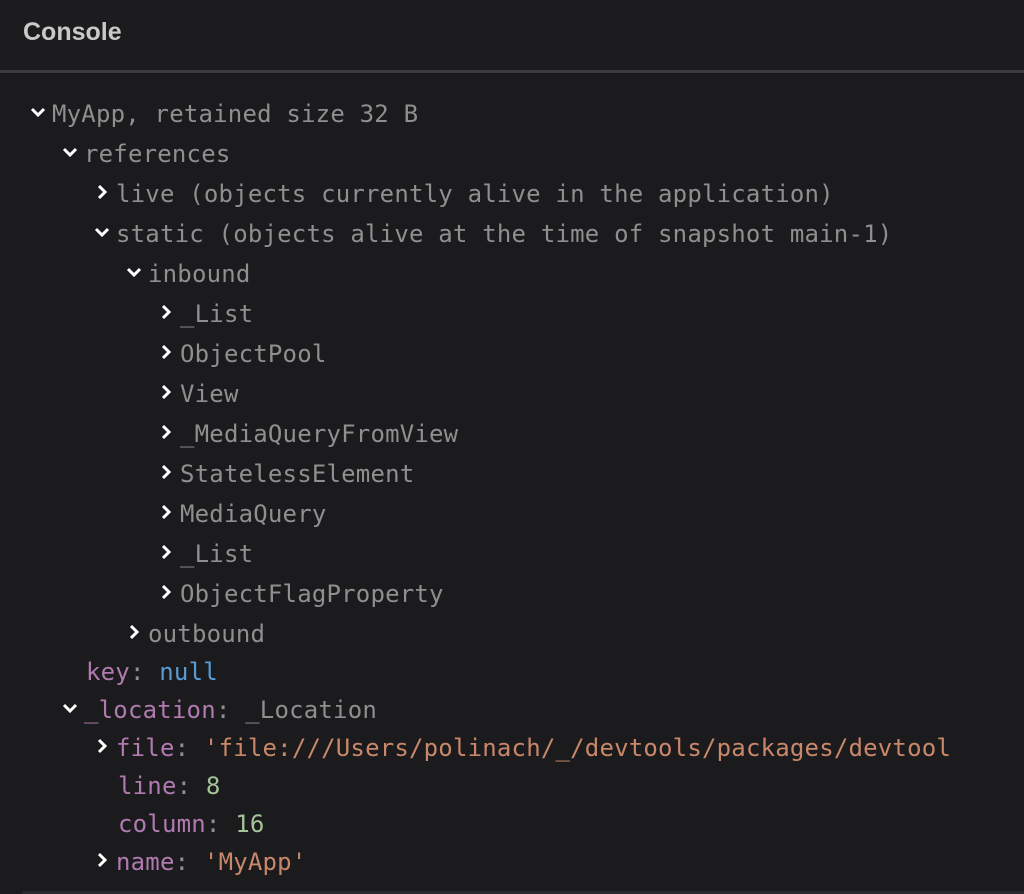  What do you see at coordinates (150, 710) in the screenshot?
I see `property-name: _location` at bounding box center [150, 710].